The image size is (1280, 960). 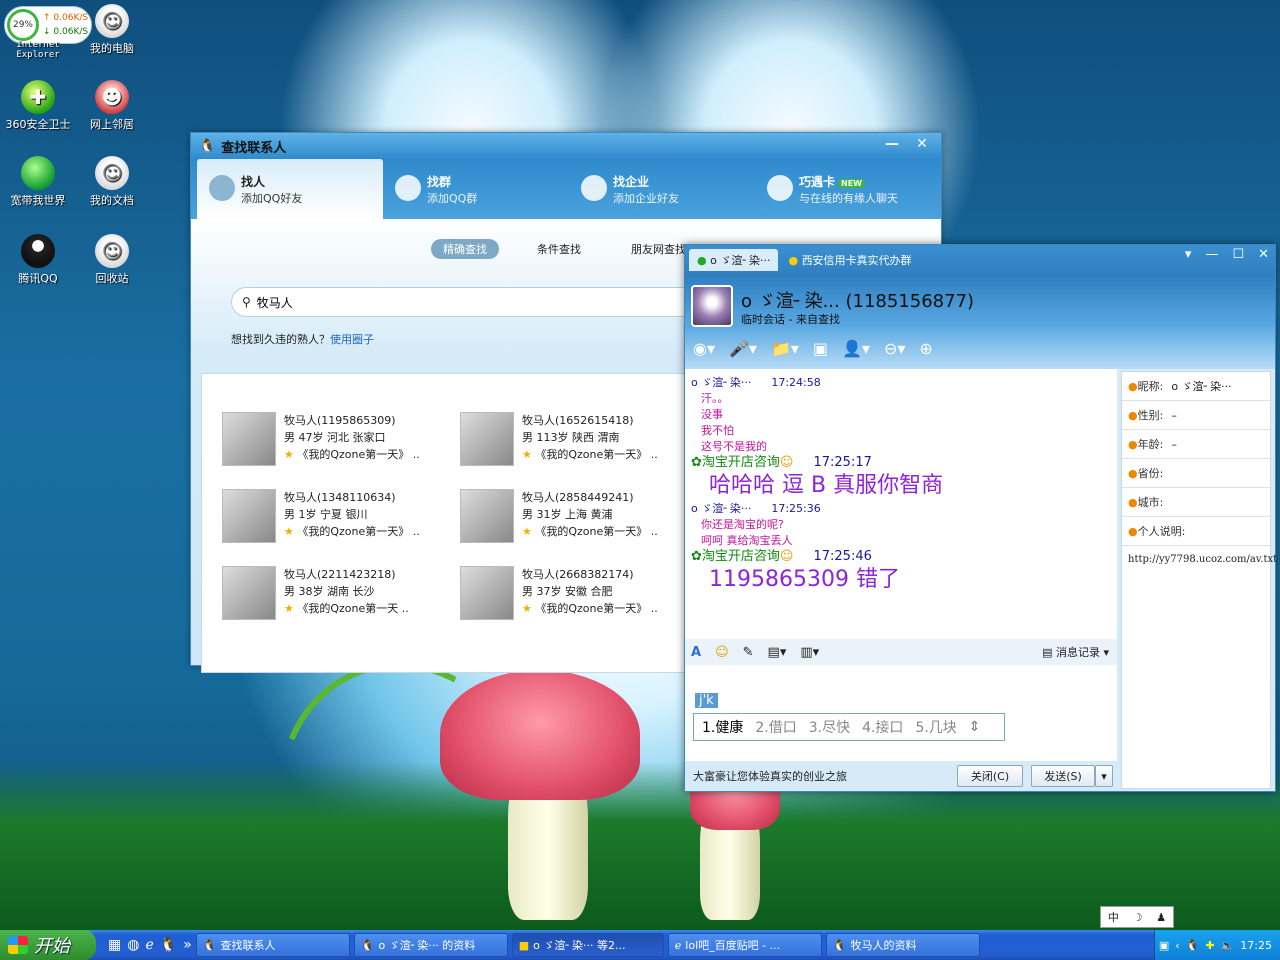 What do you see at coordinates (559, 249) in the screenshot?
I see `subtab-condition: 条件查找` at bounding box center [559, 249].